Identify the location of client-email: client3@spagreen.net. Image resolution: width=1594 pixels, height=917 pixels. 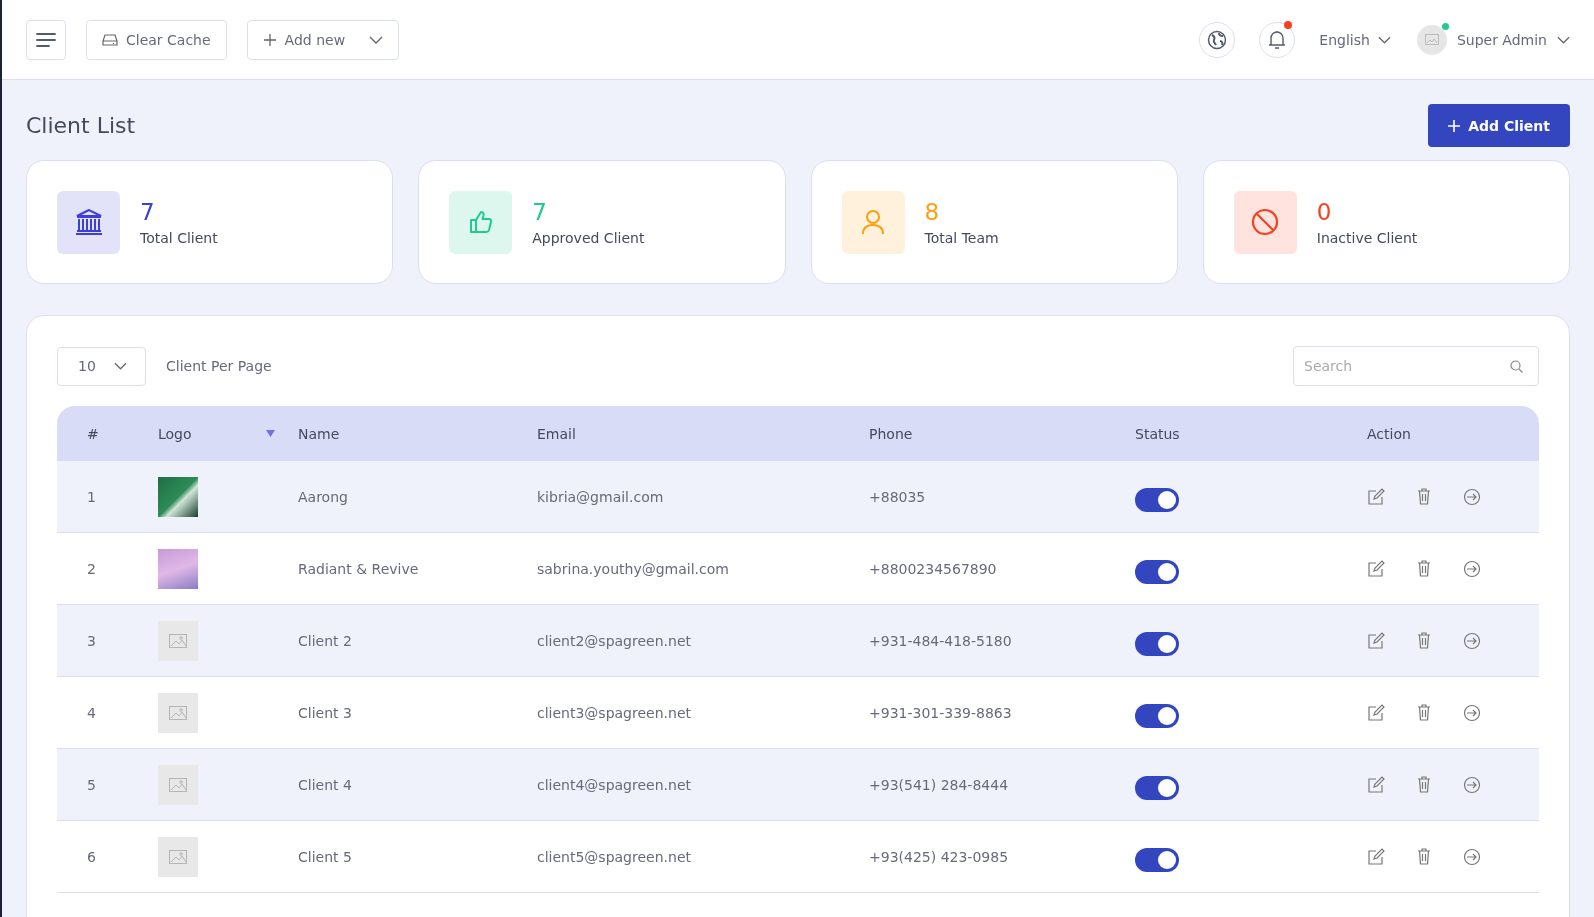
(614, 712).